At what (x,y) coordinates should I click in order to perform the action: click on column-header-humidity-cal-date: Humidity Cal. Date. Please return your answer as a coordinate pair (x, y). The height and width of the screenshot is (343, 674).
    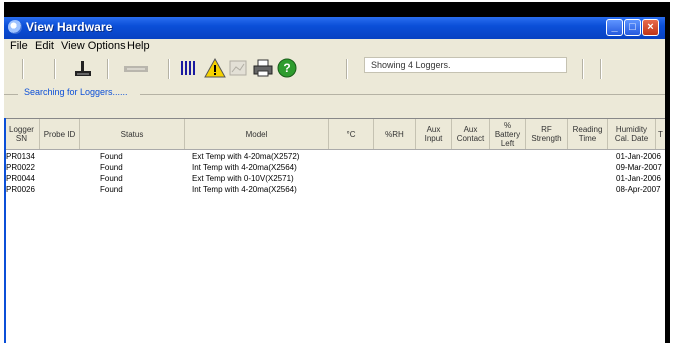
    Looking at the image, I should click on (632, 134).